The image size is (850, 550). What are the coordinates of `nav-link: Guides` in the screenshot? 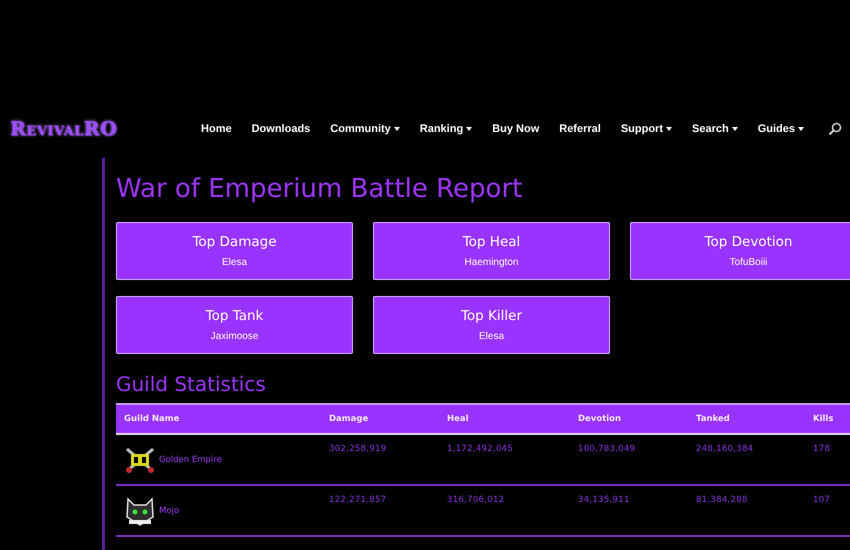 It's located at (781, 129).